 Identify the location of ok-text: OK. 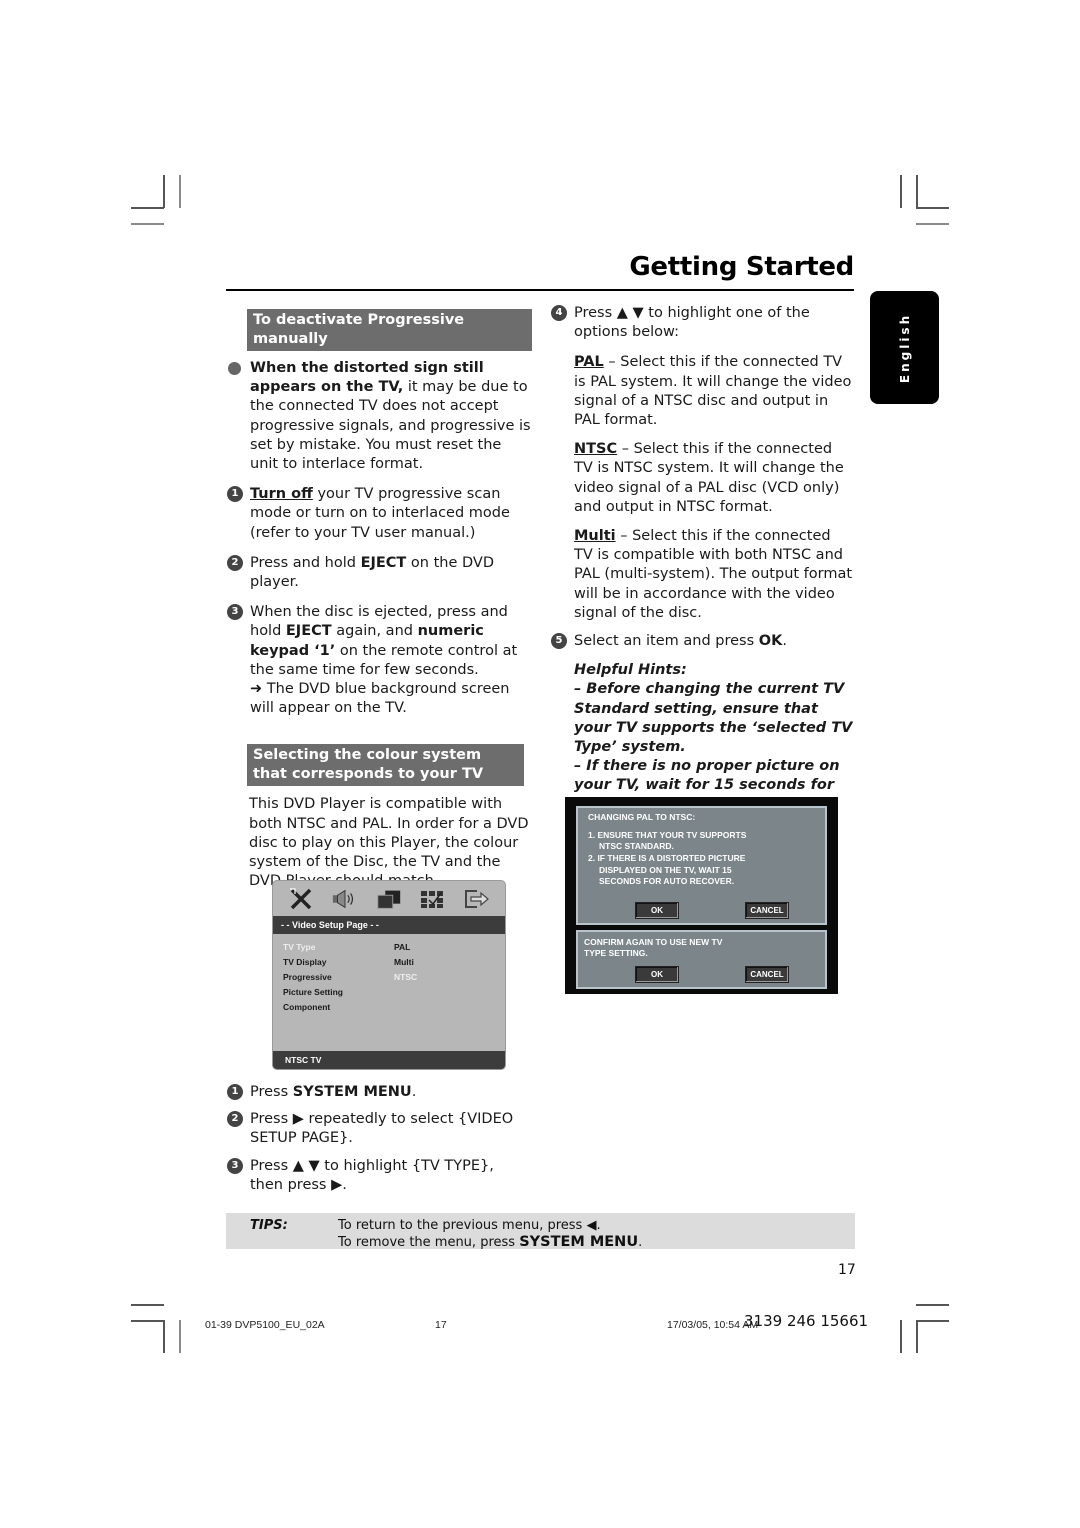
(770, 641).